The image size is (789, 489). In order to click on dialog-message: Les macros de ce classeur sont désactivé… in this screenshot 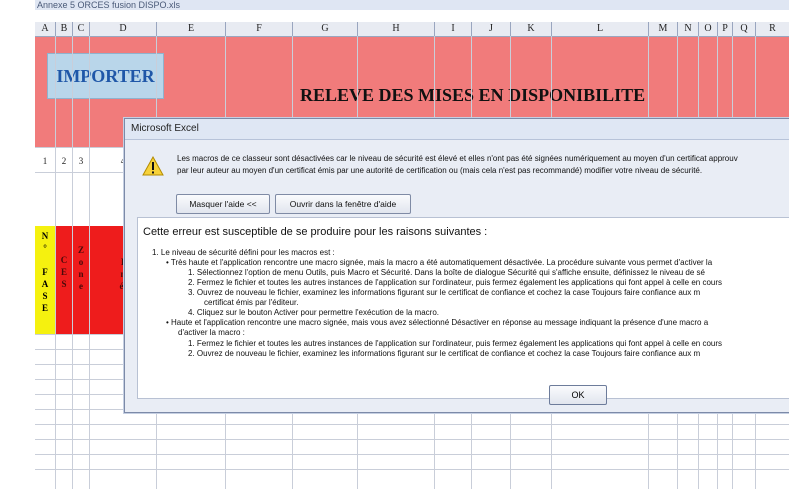, I will do `click(482, 165)`.